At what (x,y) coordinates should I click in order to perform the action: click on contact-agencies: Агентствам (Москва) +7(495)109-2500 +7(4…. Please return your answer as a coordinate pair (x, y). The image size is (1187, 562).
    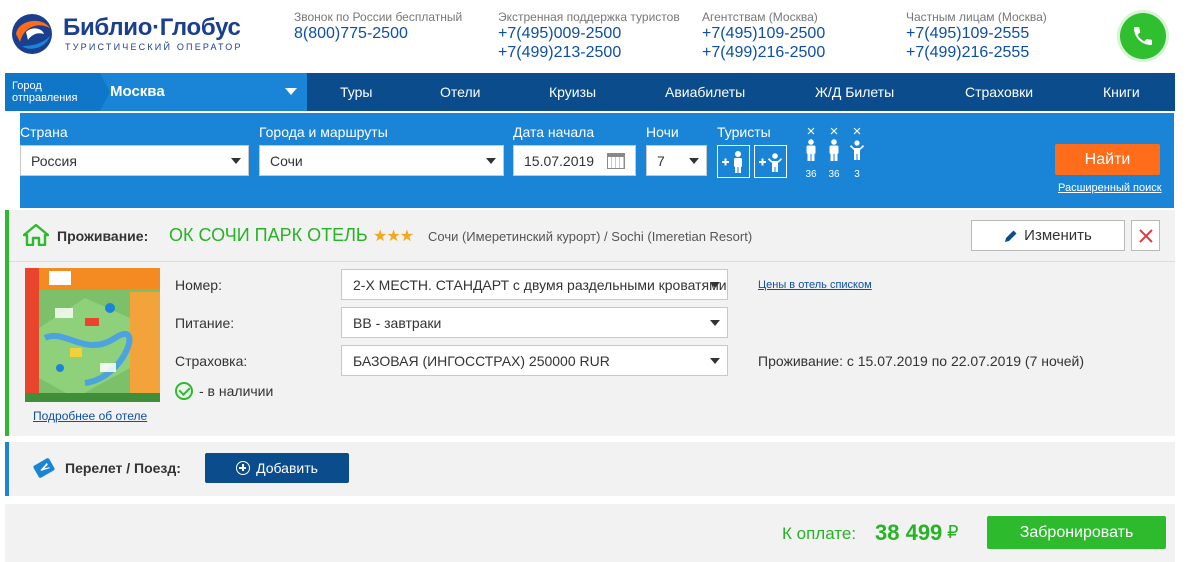
    Looking at the image, I should click on (763, 36).